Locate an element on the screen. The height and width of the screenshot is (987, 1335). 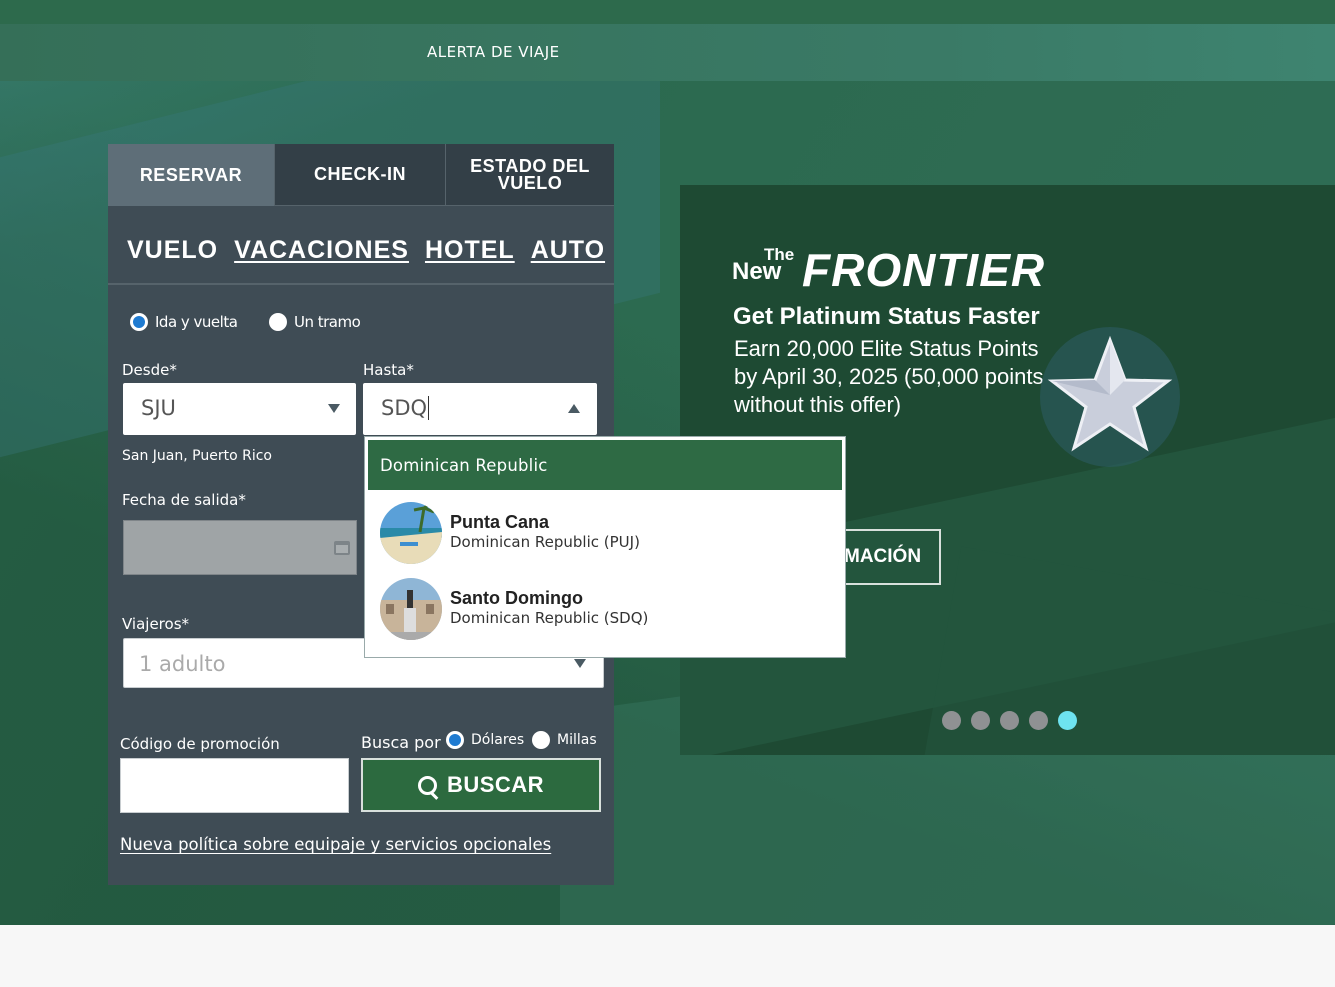
search-button: BUSCAR is located at coordinates (481, 785).